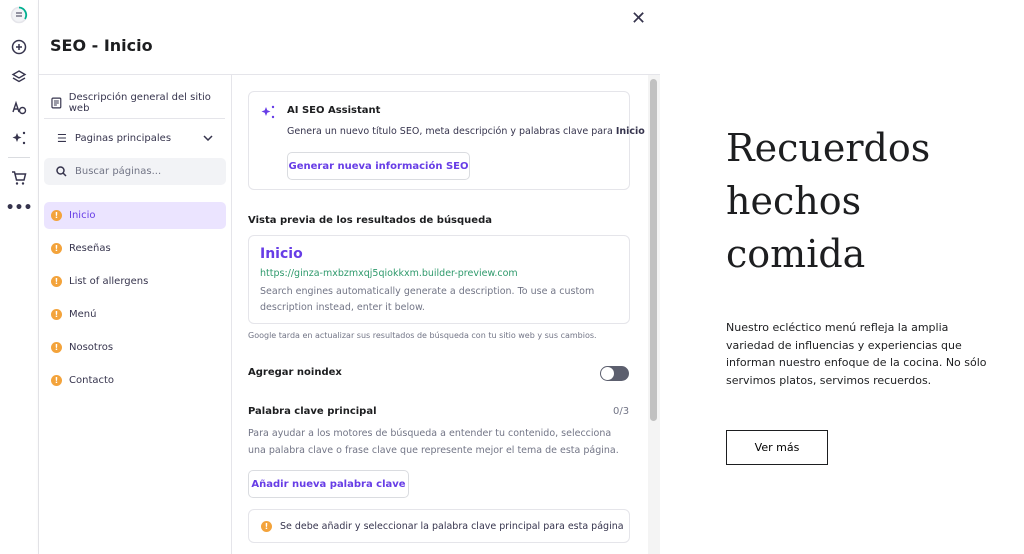  I want to click on search-pages, so click(135, 171).